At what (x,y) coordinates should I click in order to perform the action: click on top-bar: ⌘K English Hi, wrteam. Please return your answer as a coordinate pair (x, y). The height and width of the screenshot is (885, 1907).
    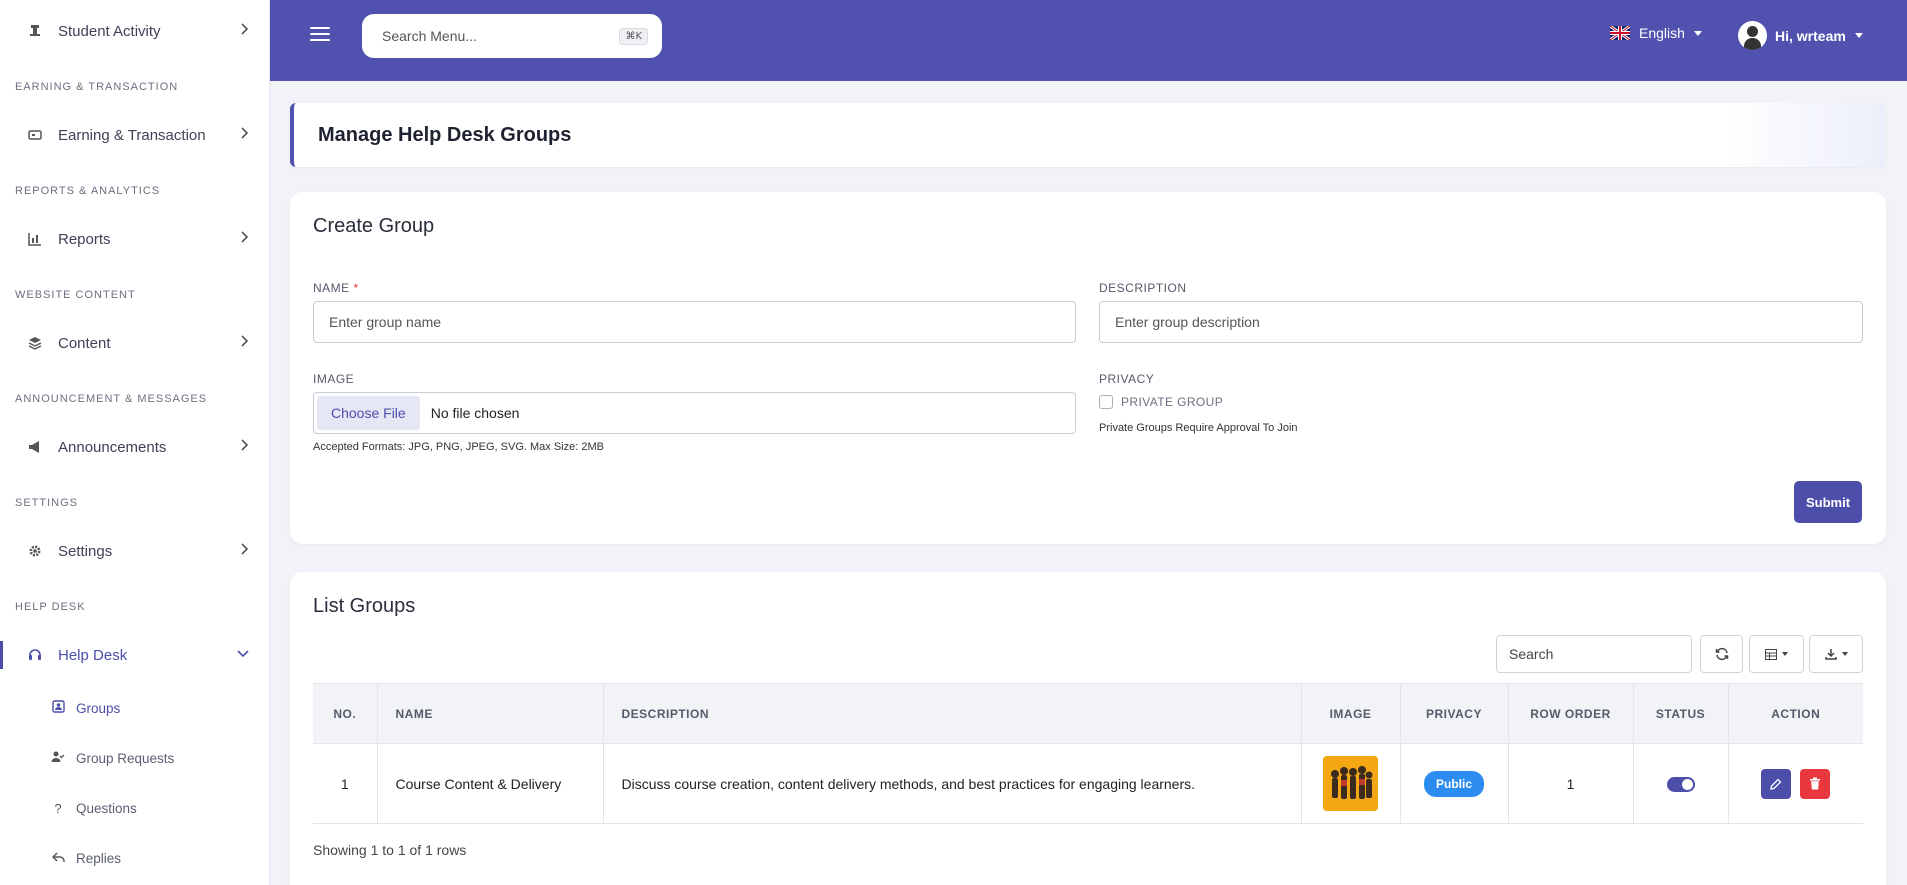
    Looking at the image, I should click on (1088, 40).